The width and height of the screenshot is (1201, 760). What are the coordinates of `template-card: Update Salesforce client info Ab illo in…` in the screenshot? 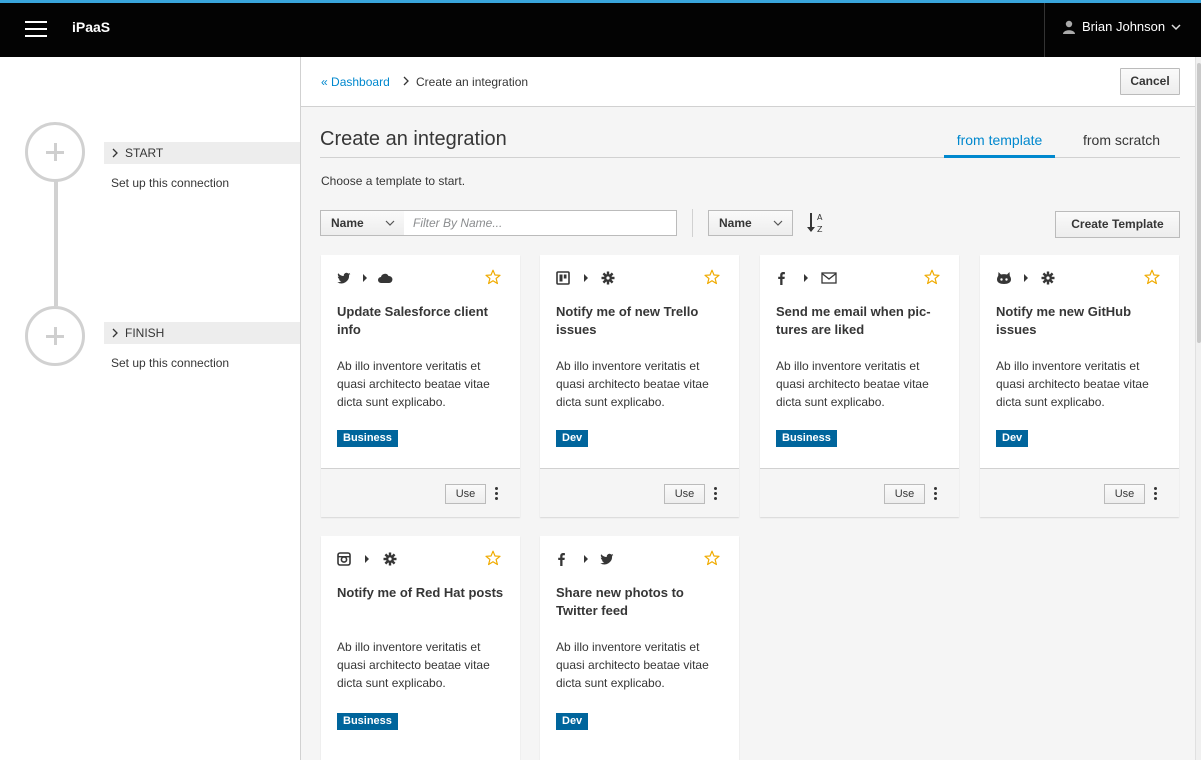 It's located at (420, 386).